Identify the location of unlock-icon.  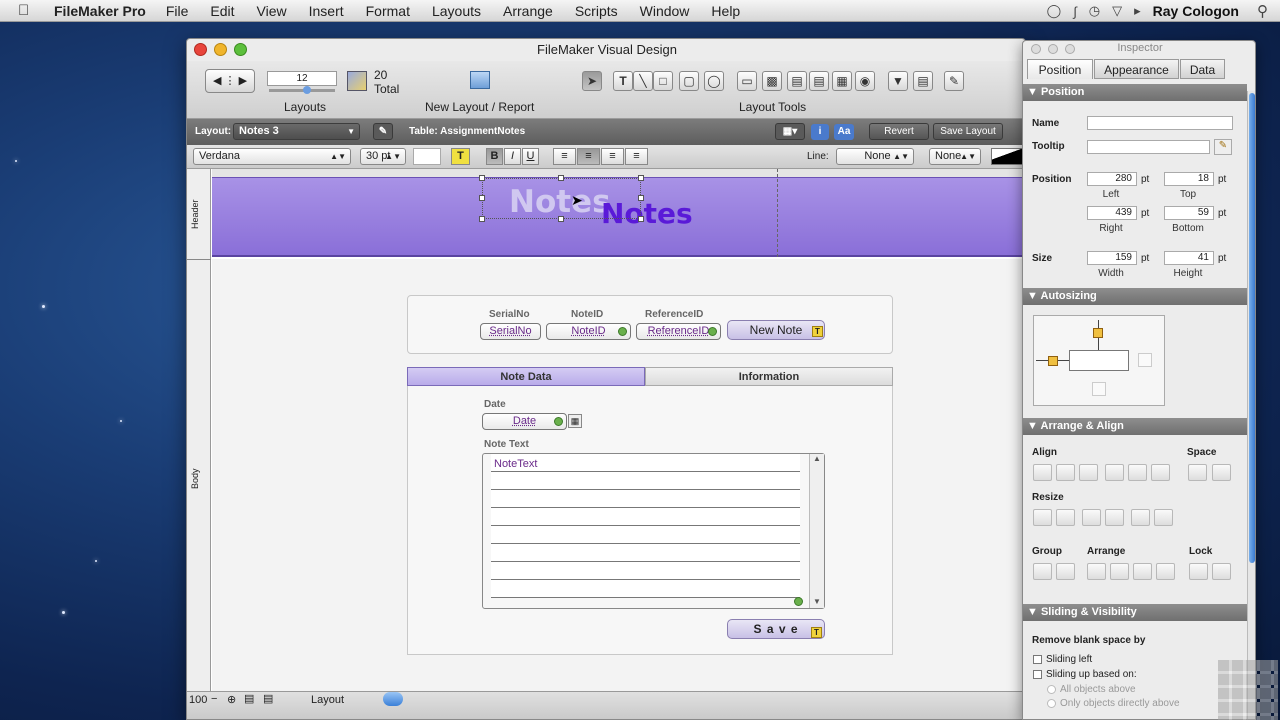
(1221, 571).